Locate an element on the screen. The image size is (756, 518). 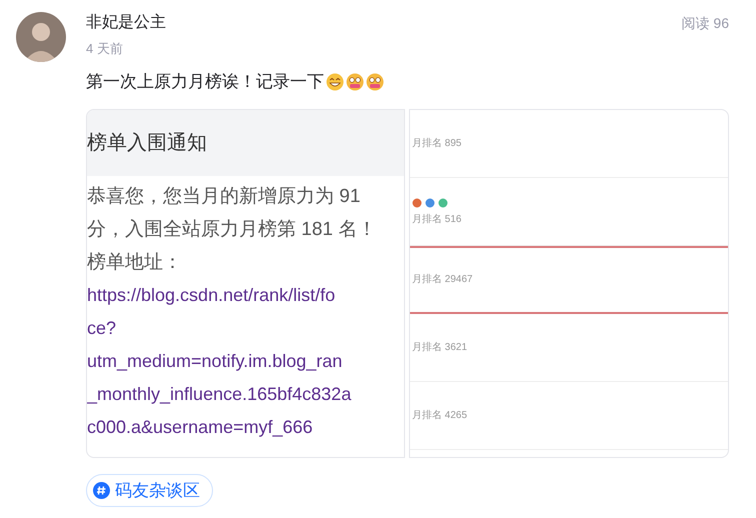
link-text: c000.a&username=myf_666 is located at coordinates (245, 427).